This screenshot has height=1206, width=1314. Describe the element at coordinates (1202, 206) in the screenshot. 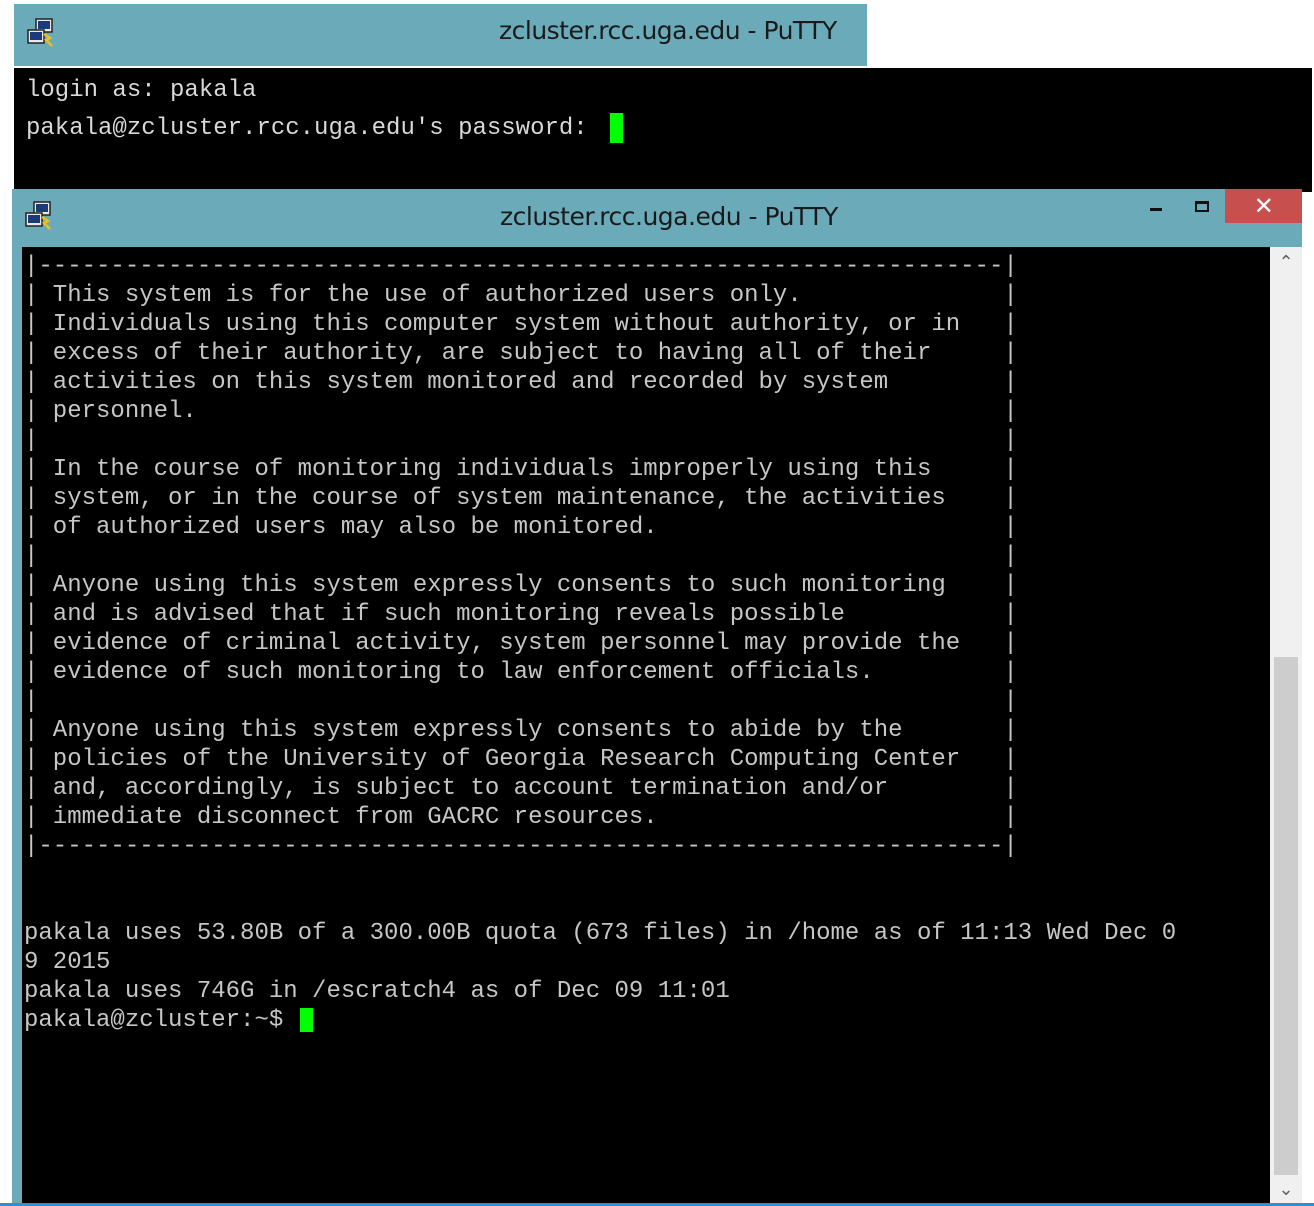

I see `maximize-button` at that location.